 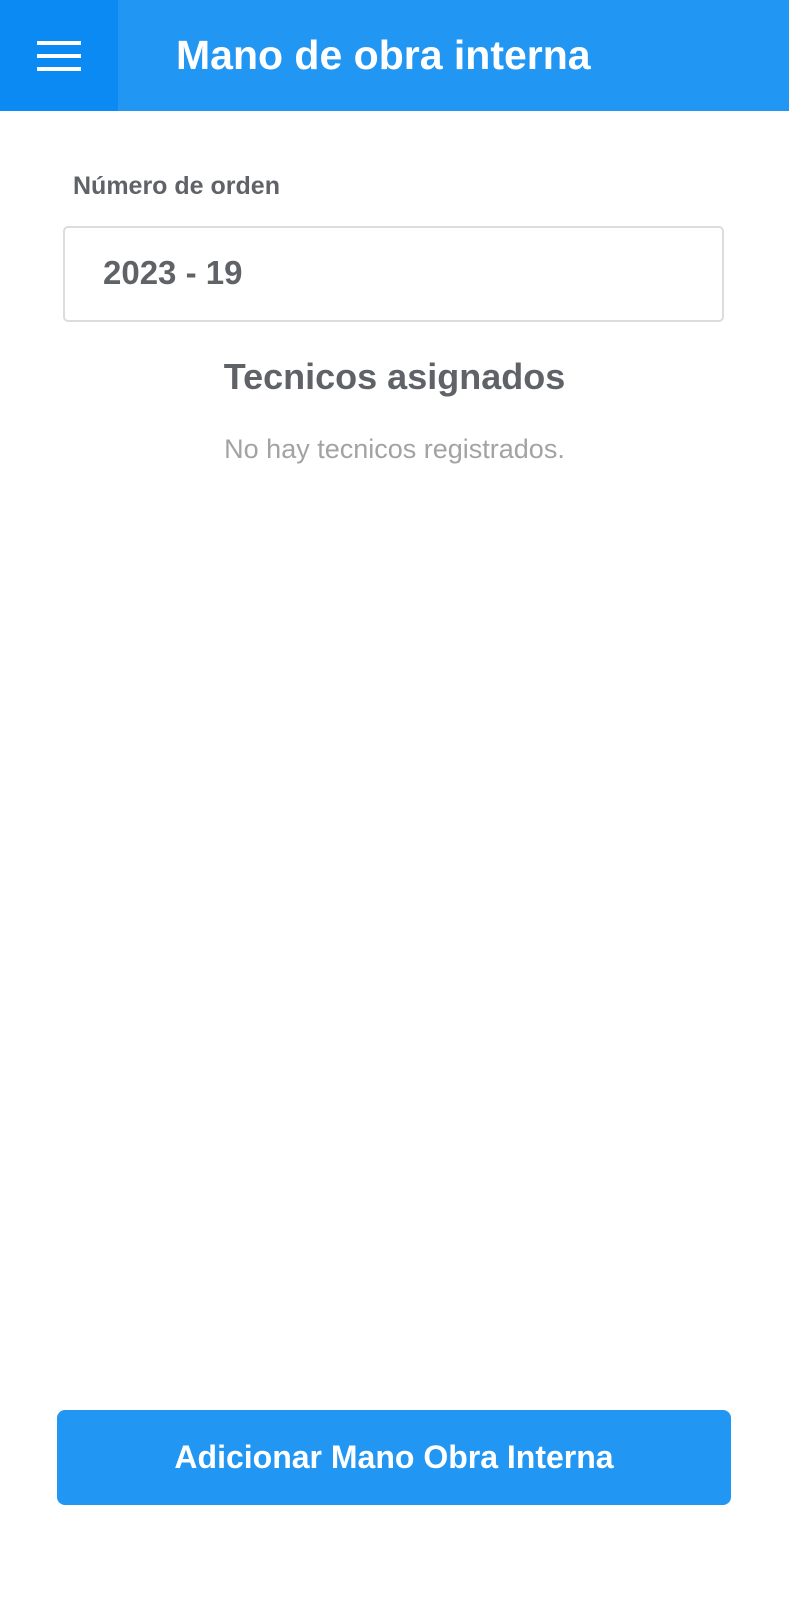 I want to click on menu-icon, so click(x=59, y=55).